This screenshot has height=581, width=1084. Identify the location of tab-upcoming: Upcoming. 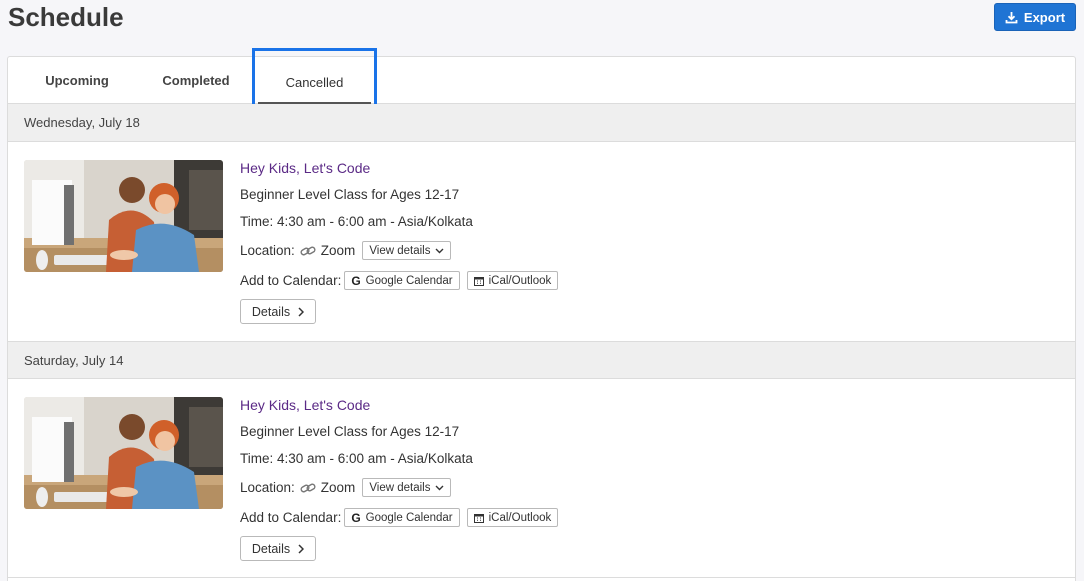
(77, 80).